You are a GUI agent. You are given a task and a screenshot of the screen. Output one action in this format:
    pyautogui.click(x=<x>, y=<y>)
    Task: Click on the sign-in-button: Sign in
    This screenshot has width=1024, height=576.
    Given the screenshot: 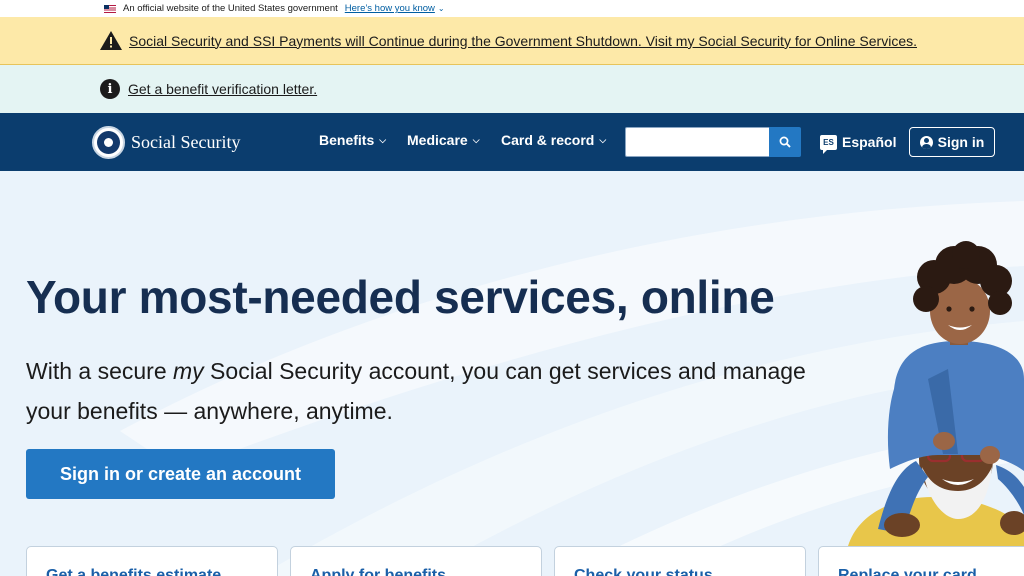 What is the action you would take?
    pyautogui.click(x=952, y=142)
    